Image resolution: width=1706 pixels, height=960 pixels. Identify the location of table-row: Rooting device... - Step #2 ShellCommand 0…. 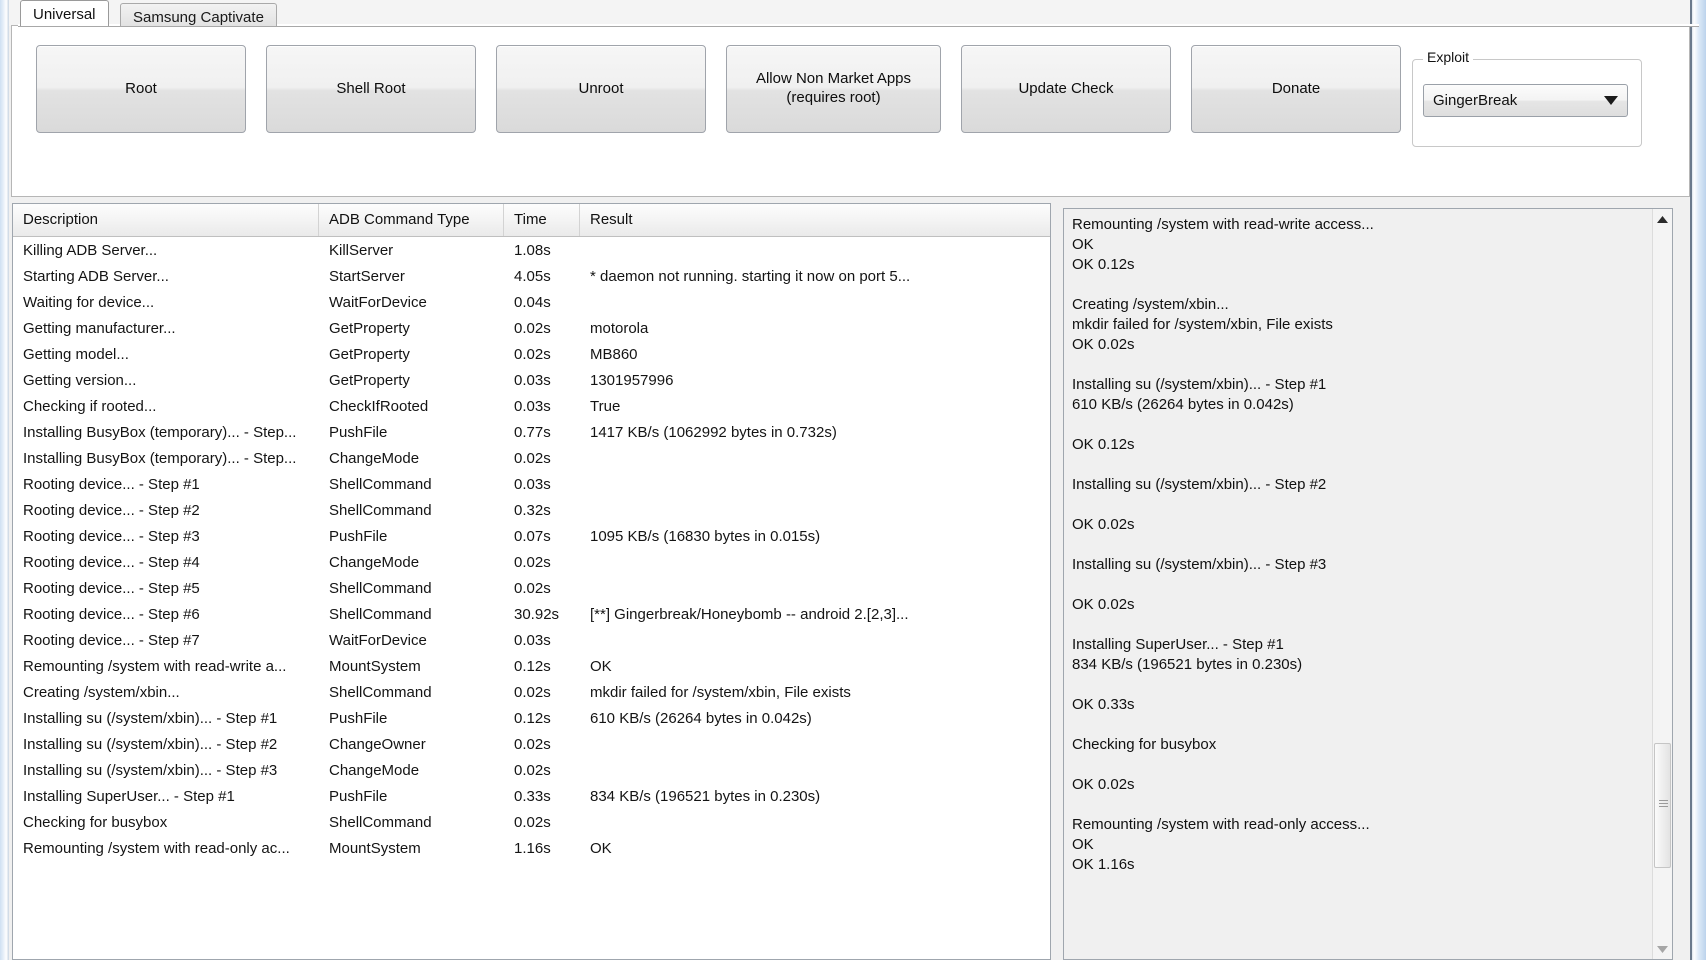
(531, 510).